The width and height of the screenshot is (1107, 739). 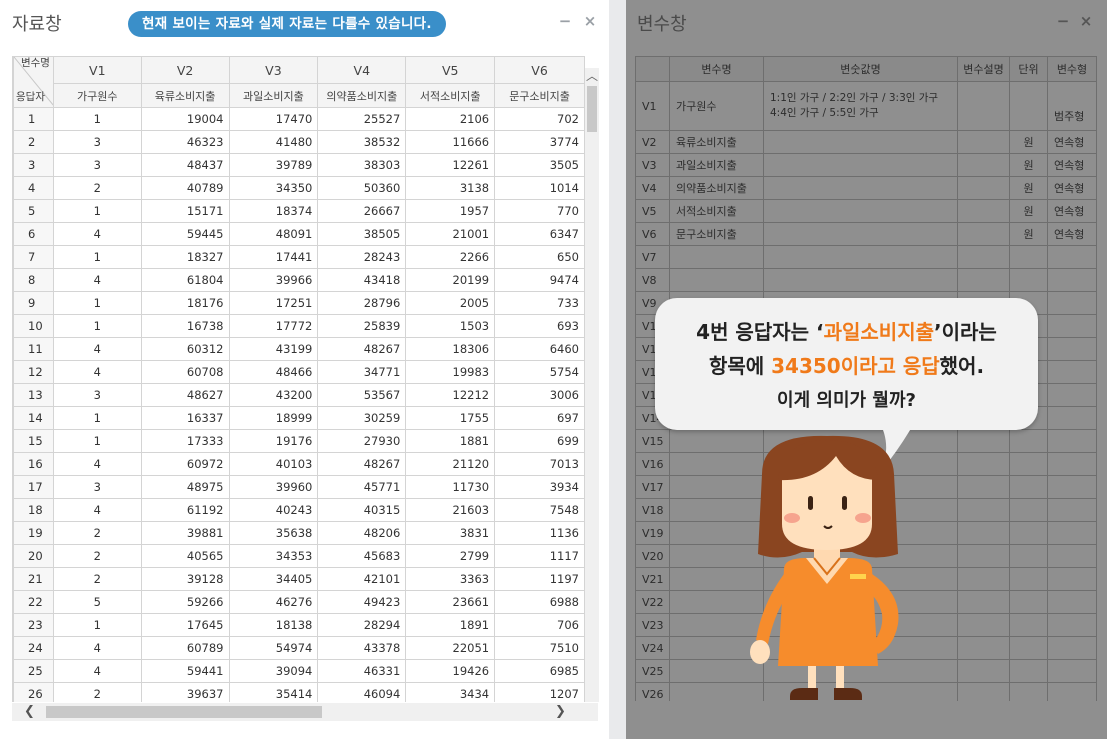 I want to click on table-cell: 34405, so click(x=273, y=579).